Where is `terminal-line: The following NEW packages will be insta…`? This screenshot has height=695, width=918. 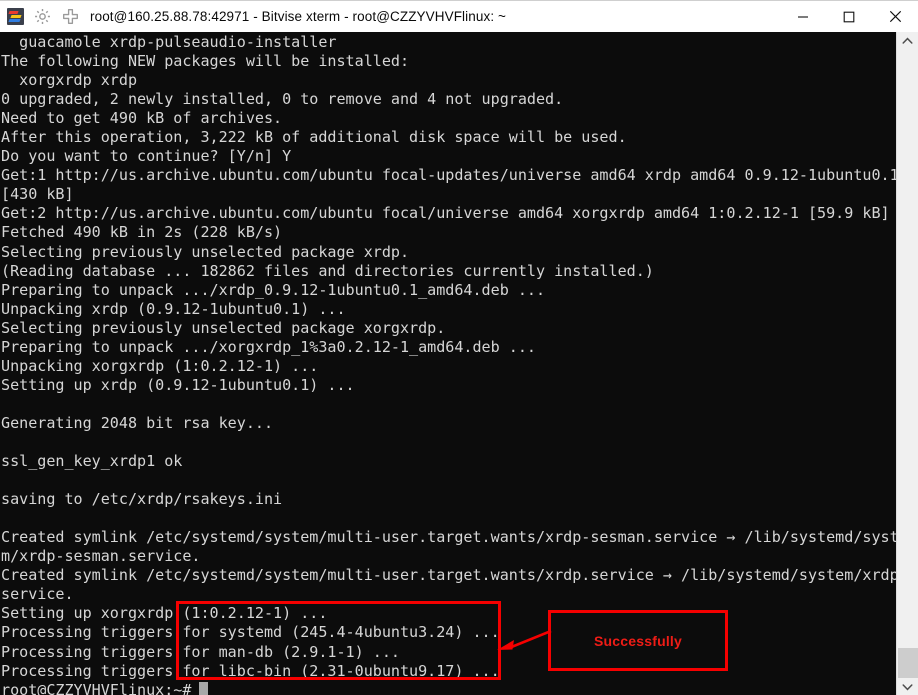 terminal-line: The following NEW packages will be insta… is located at coordinates (205, 61).